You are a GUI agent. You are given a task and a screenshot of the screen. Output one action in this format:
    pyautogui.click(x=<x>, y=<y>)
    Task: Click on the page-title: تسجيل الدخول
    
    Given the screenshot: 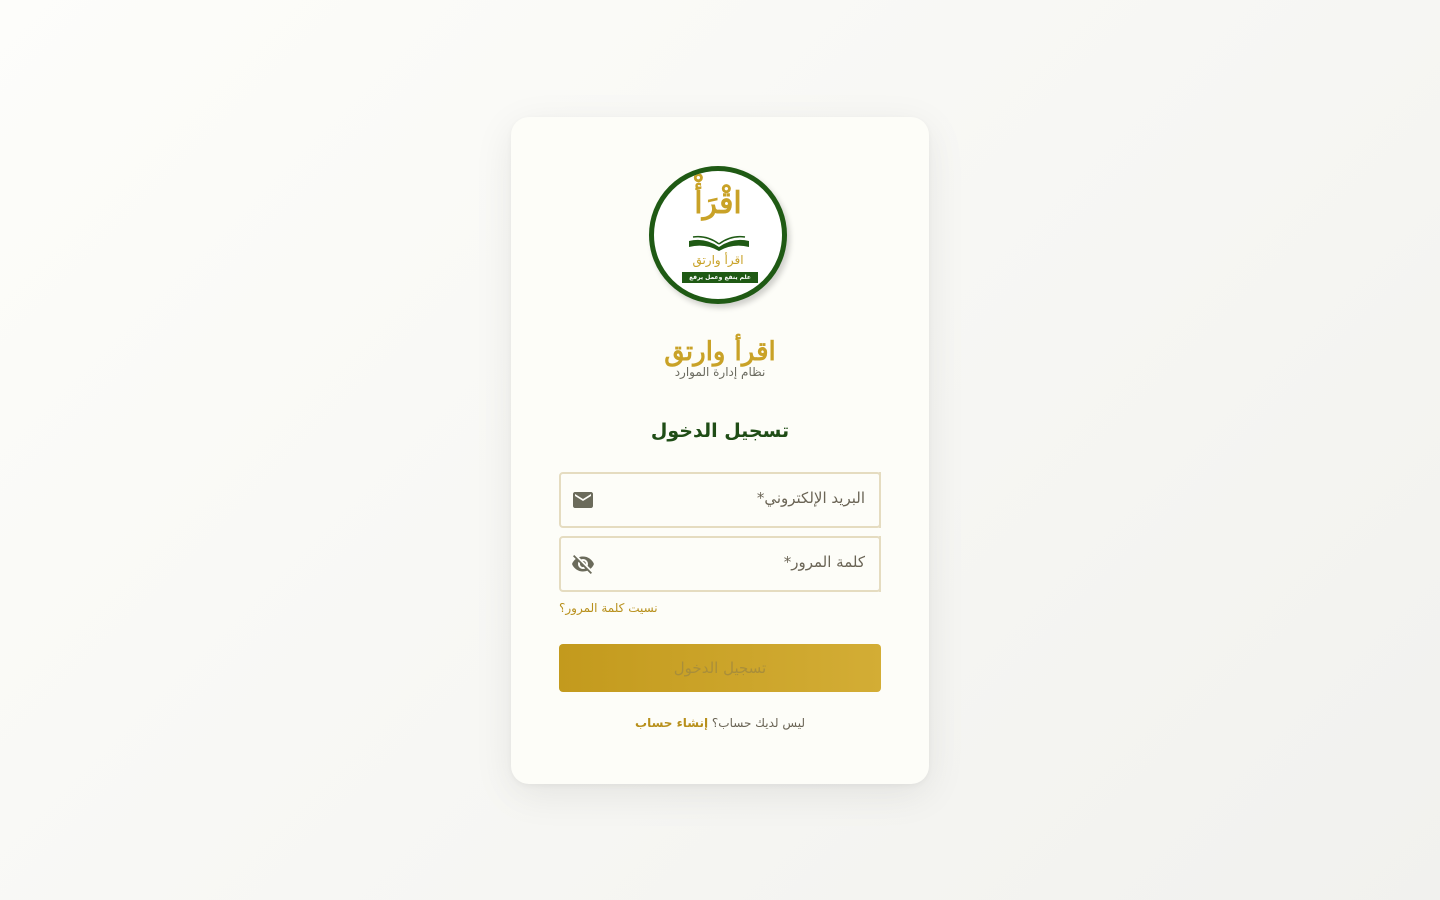 What is the action you would take?
    pyautogui.click(x=720, y=431)
    